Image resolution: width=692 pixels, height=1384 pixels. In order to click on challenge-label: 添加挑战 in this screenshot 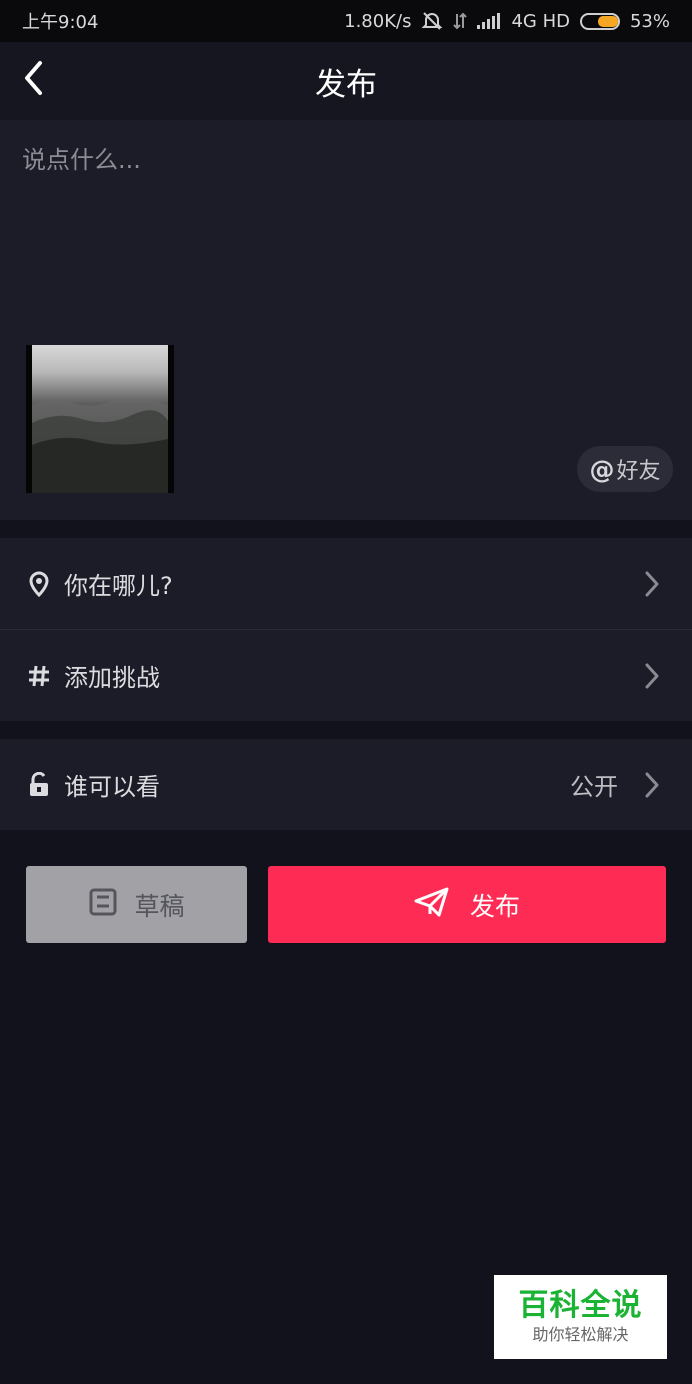, I will do `click(112, 678)`.